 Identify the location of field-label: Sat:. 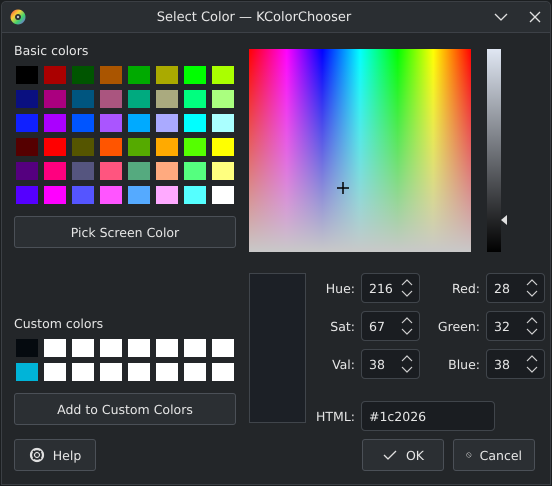
(342, 326).